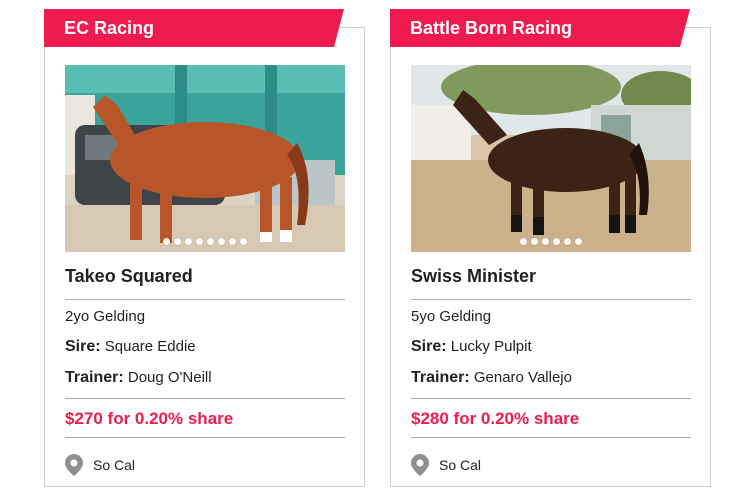  What do you see at coordinates (194, 28) in the screenshot?
I see `stable-tag: EC Racing` at bounding box center [194, 28].